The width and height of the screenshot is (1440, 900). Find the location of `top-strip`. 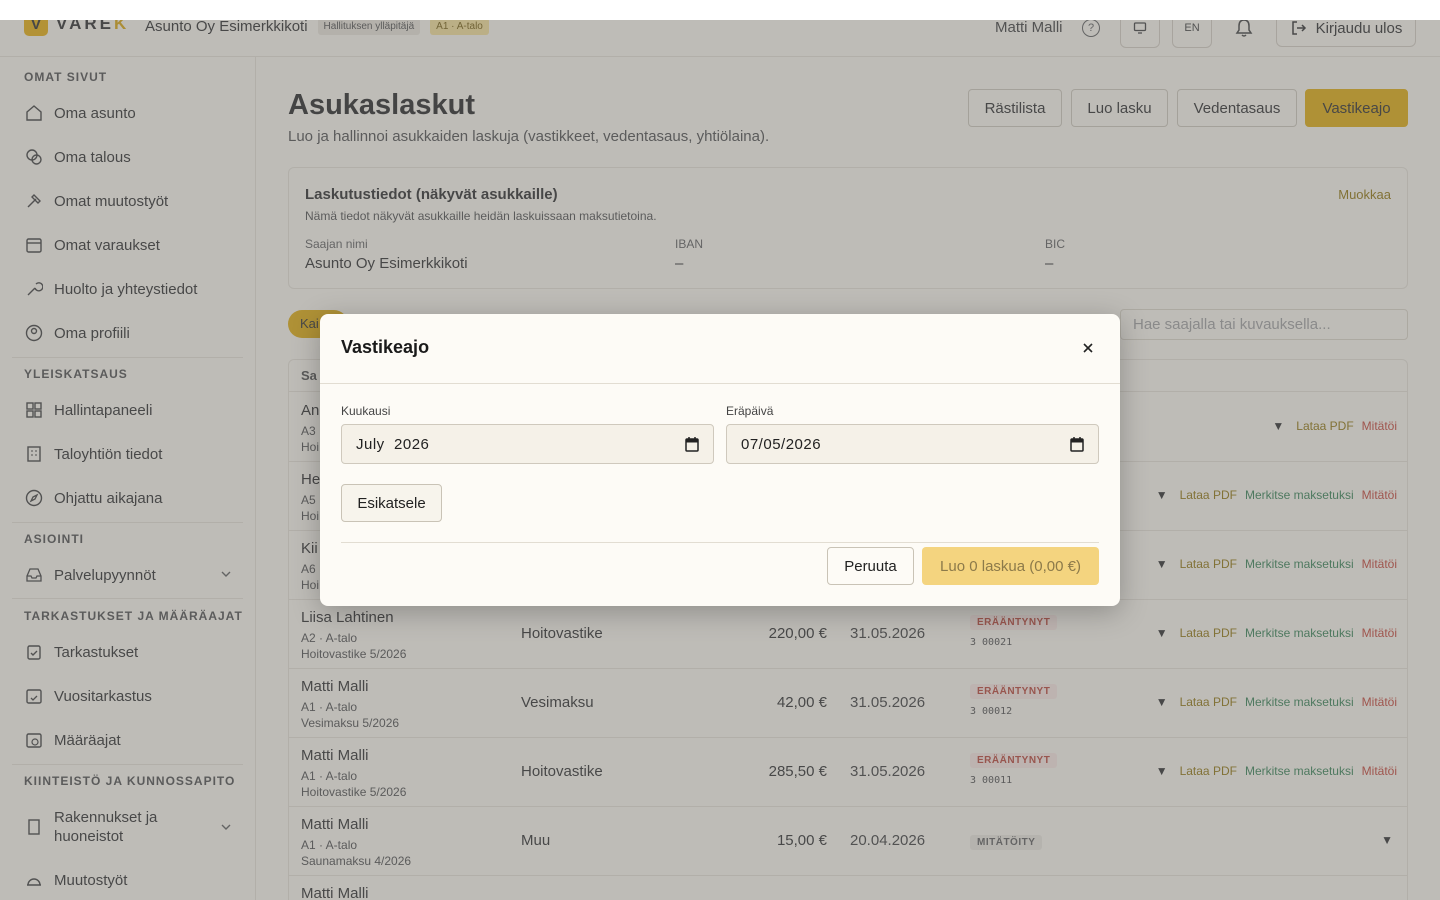

top-strip is located at coordinates (720, 10).